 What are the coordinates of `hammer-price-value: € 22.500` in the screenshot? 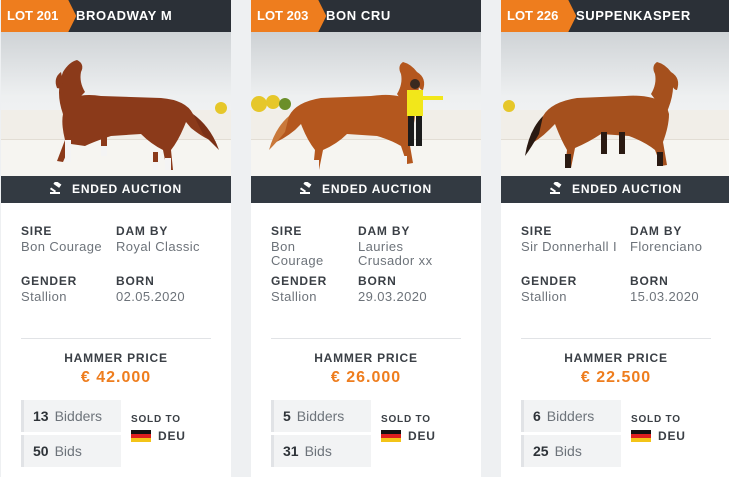 It's located at (616, 377).